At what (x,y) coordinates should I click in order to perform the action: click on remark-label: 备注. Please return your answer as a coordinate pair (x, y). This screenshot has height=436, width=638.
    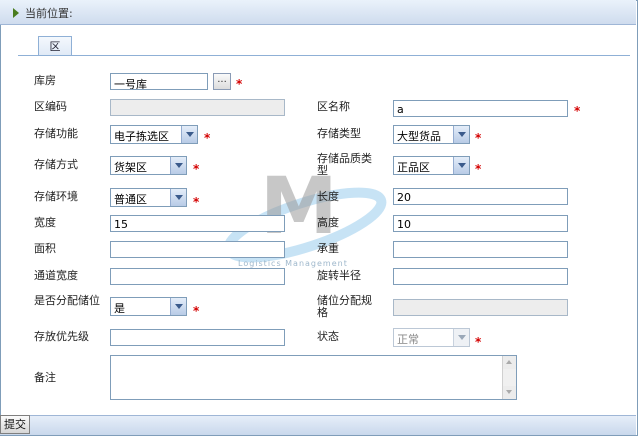
    Looking at the image, I should click on (45, 377).